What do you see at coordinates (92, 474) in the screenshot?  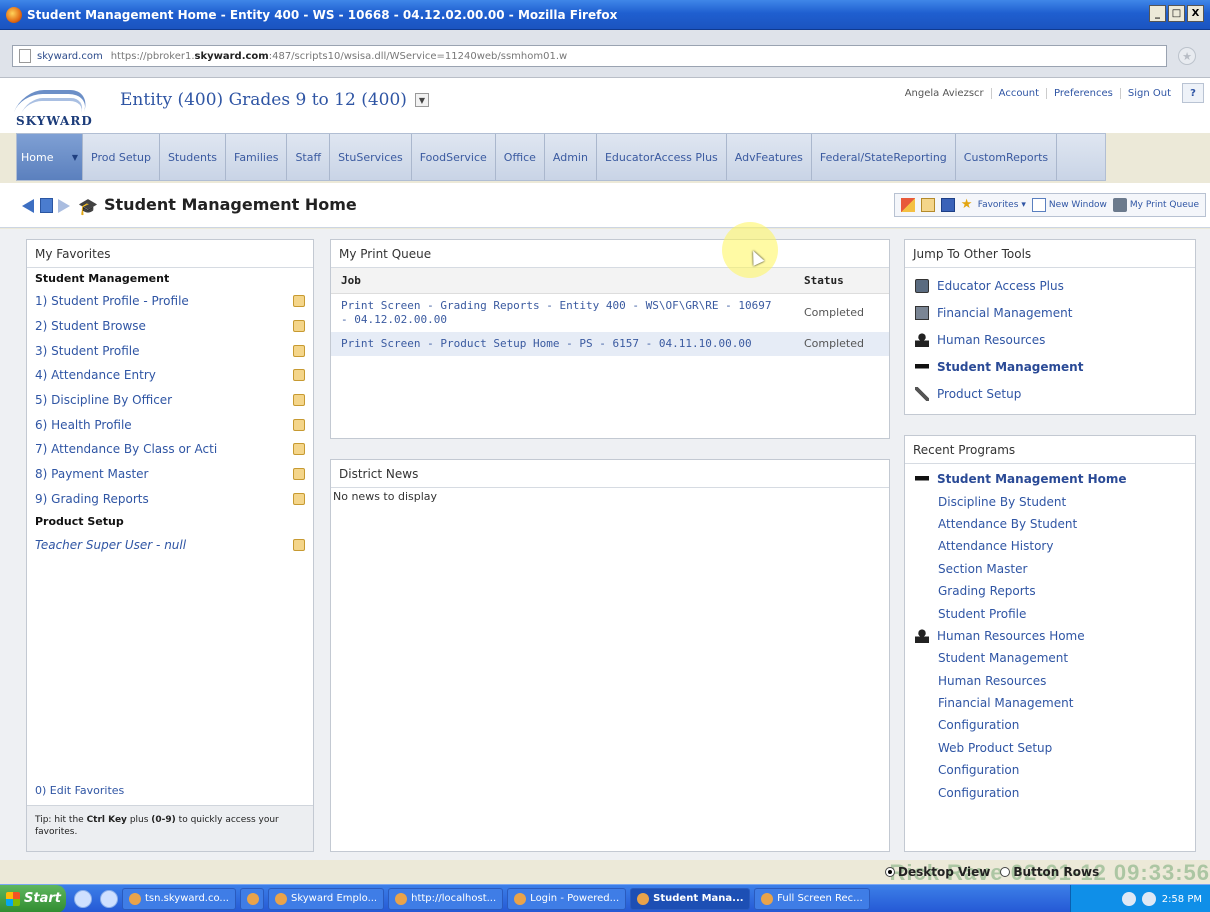 I see `favorite-item-label: 8) Payment Master` at bounding box center [92, 474].